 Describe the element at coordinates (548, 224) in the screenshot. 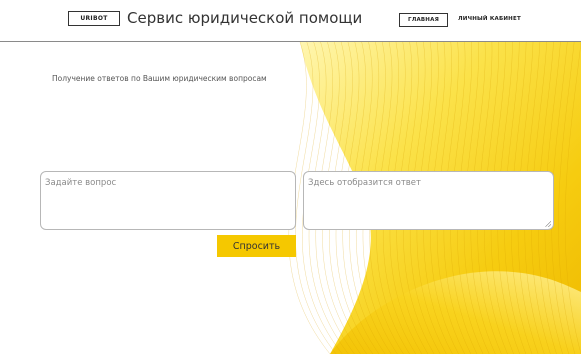

I see `resize-grip-icon` at that location.